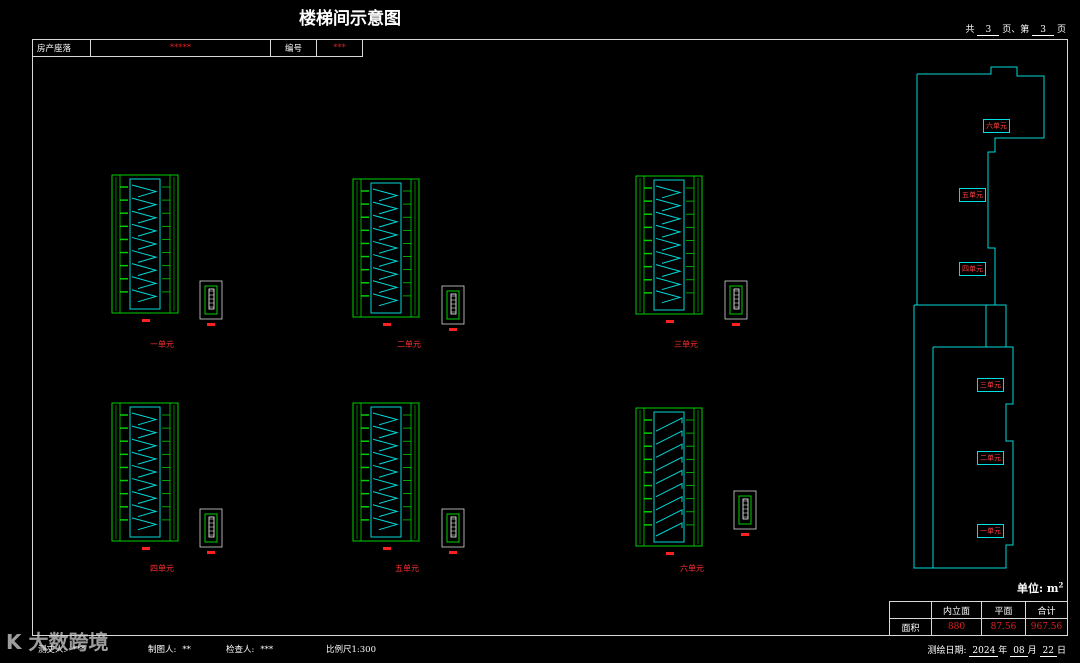 The width and height of the screenshot is (1080, 663). What do you see at coordinates (686, 344) in the screenshot?
I see `unit-label-3: 三单元` at bounding box center [686, 344].